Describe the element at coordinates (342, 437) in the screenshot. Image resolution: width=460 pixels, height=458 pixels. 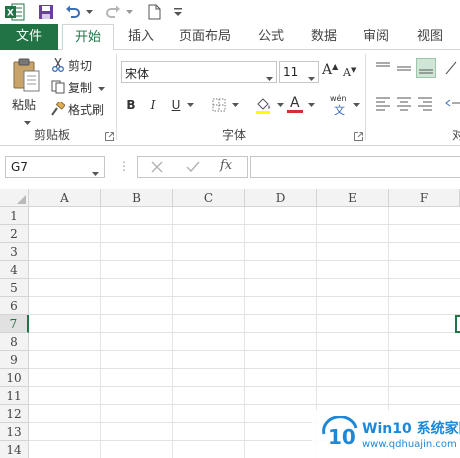
I see `svg-text: 10` at that location.